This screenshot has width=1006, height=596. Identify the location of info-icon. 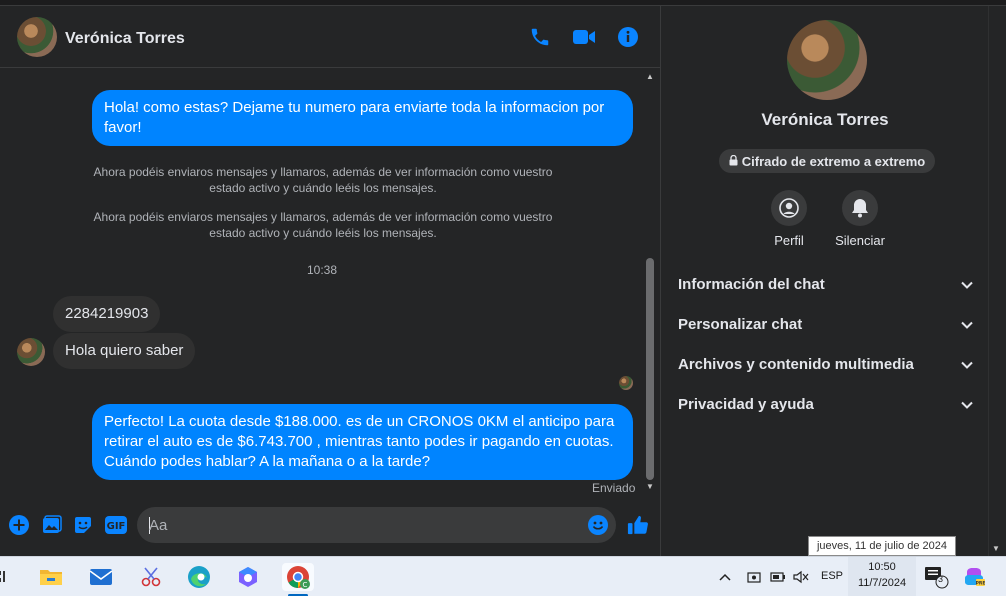
(628, 37).